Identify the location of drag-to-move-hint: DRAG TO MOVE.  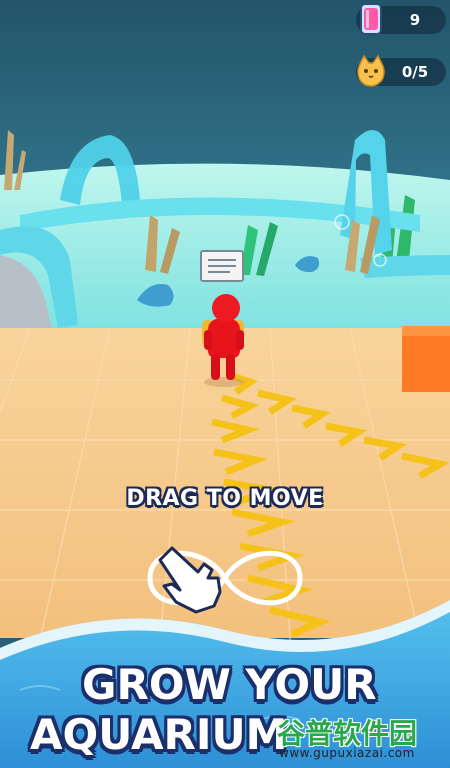
(225, 498).